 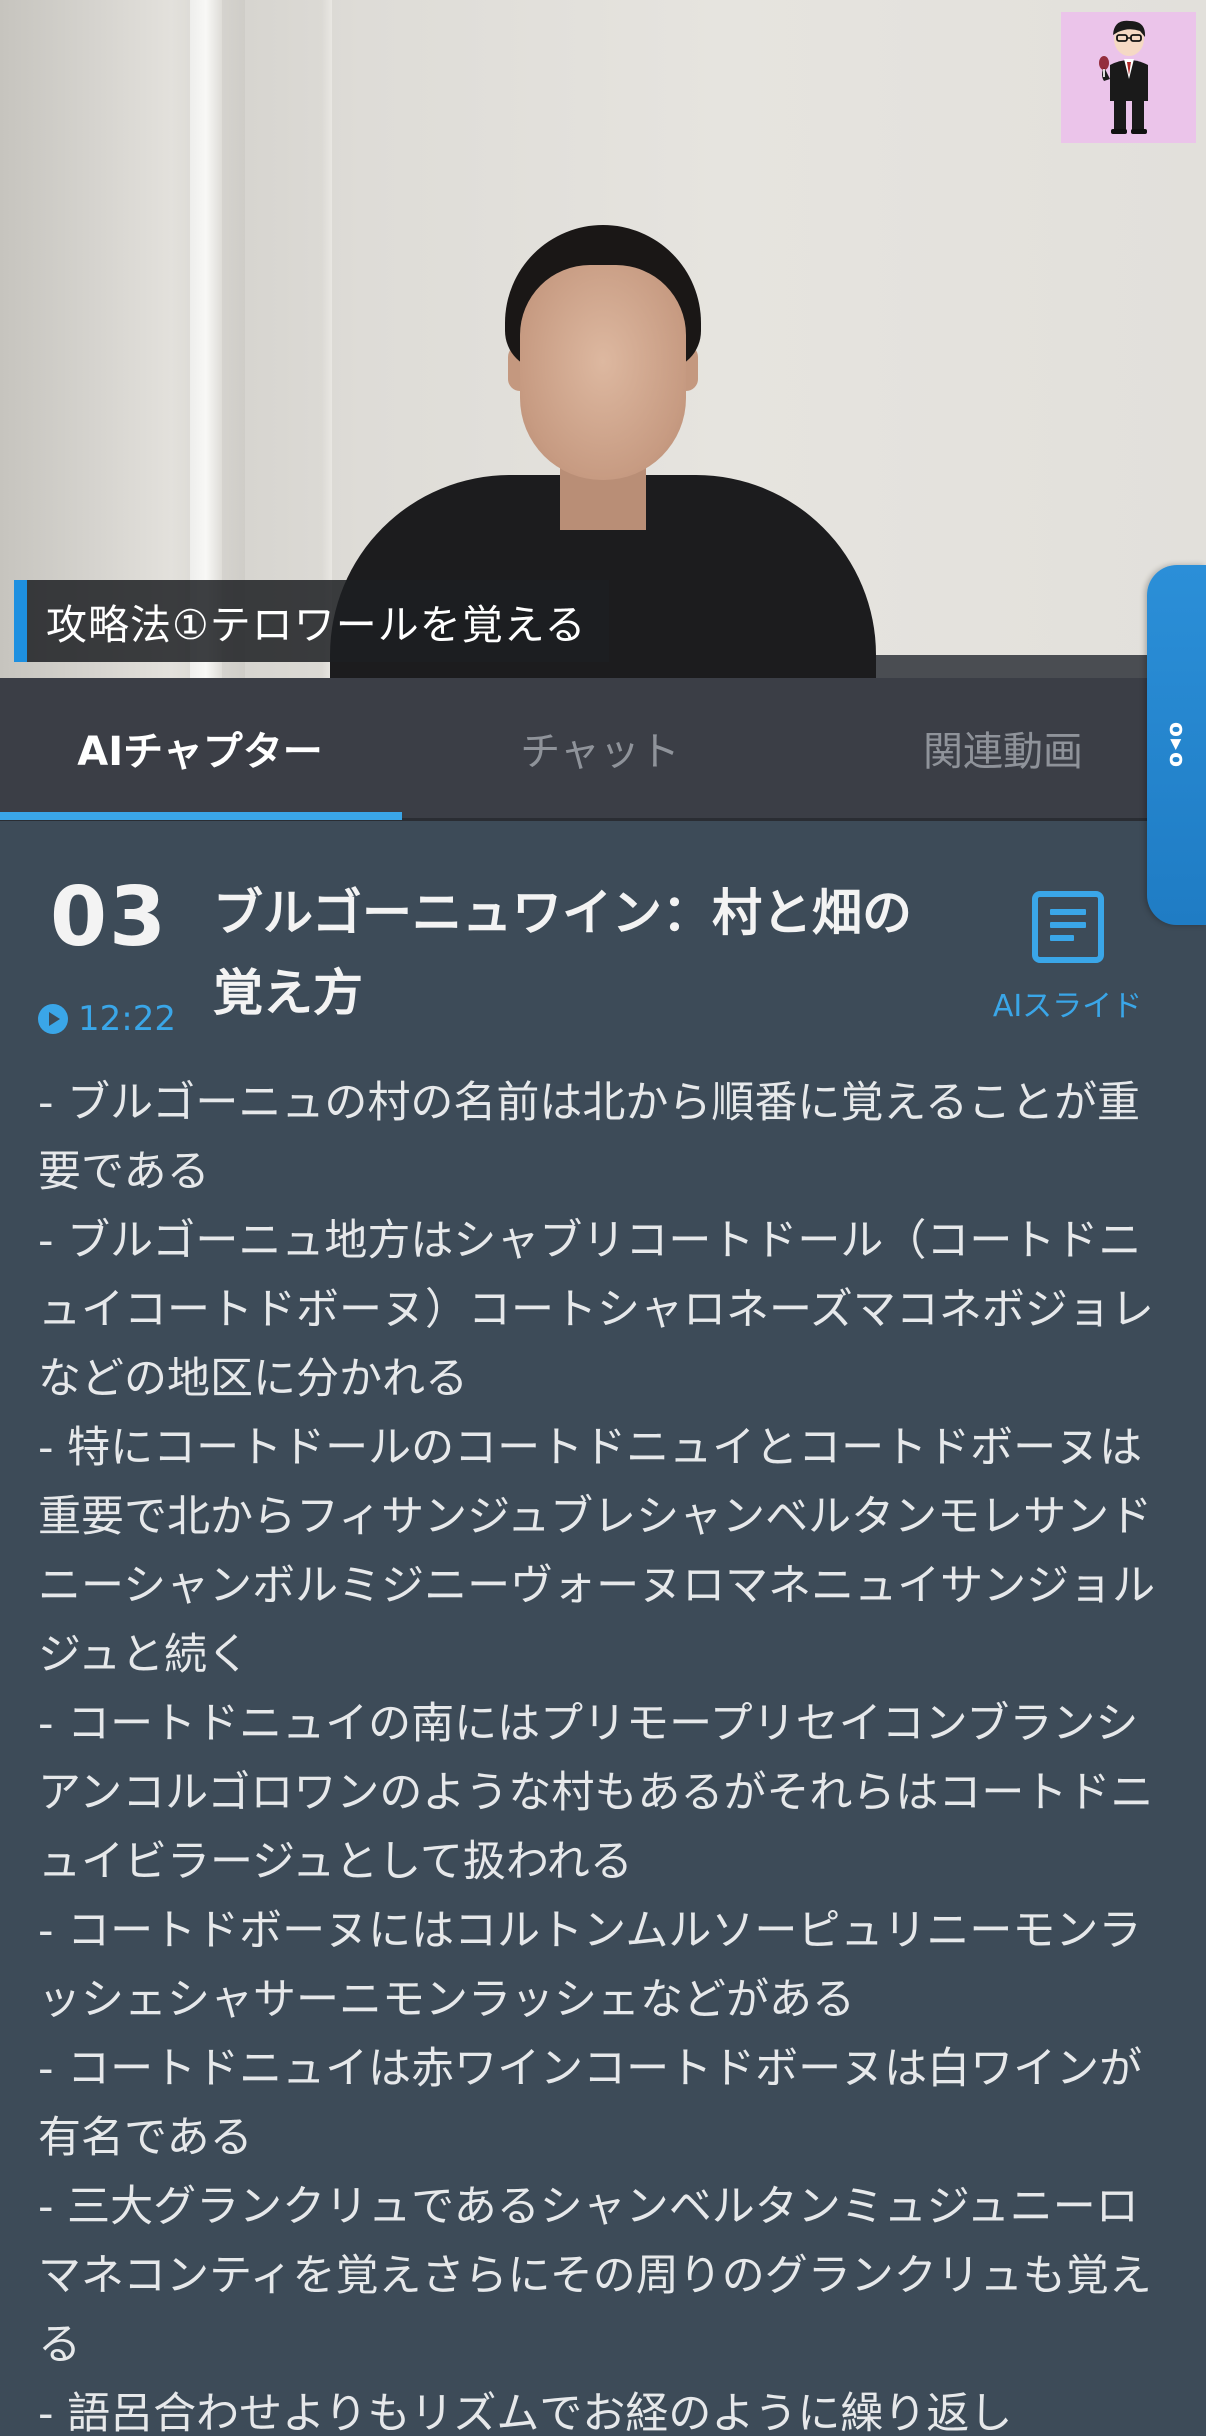 I want to click on tab-related-videos: 関連動画, so click(x=1003, y=748).